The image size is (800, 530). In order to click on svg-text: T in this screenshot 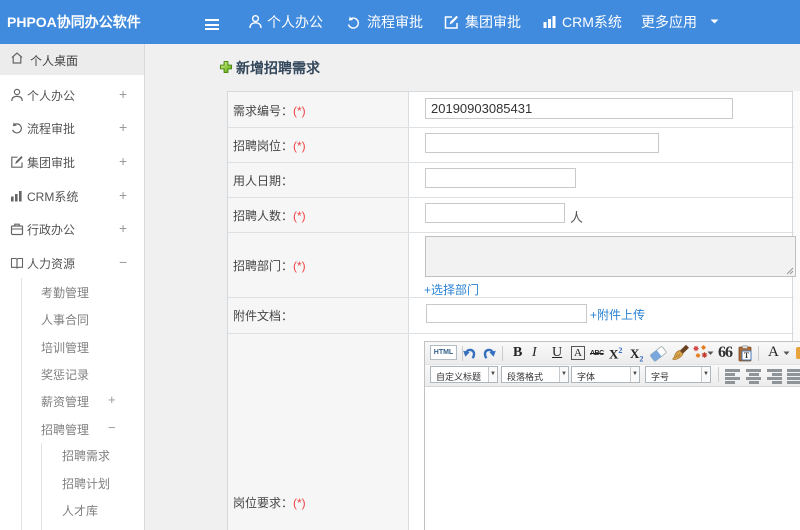, I will do `click(747, 355)`.